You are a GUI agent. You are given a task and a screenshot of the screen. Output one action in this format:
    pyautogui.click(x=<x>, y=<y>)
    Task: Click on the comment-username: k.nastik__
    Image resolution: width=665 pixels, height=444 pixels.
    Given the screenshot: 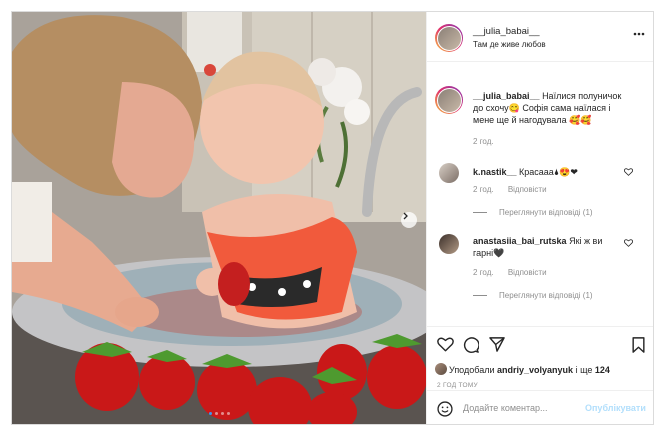 What is the action you would take?
    pyautogui.click(x=495, y=172)
    